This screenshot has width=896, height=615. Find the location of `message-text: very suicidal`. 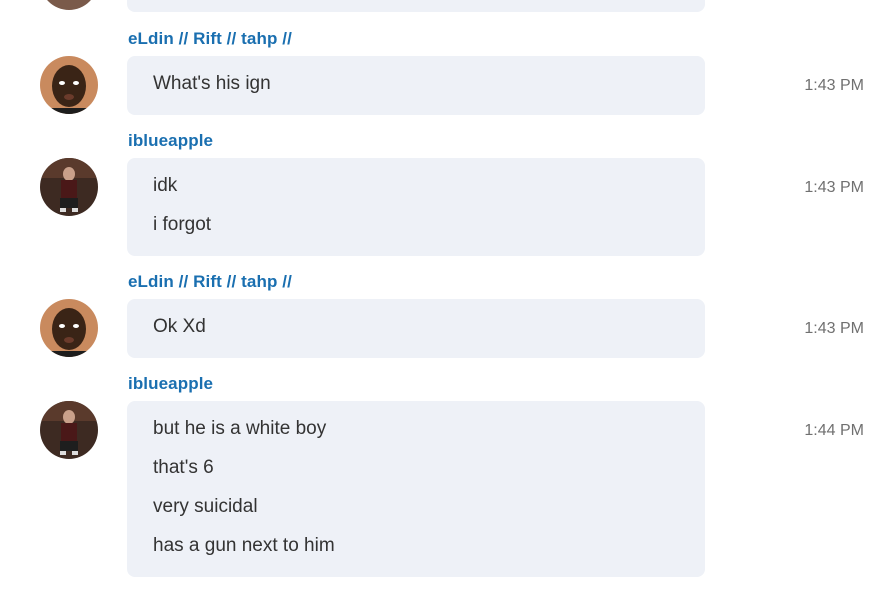

message-text: very suicidal is located at coordinates (205, 506).